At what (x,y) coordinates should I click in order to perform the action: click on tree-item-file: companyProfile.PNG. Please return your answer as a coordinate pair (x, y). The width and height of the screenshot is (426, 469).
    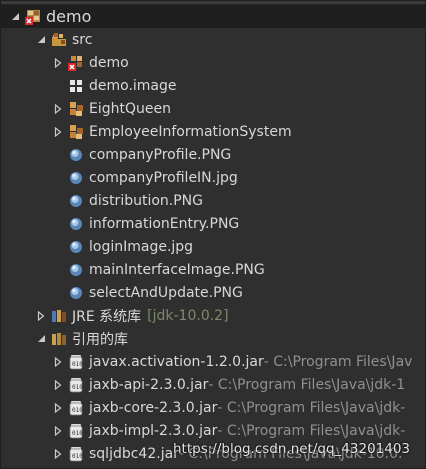
    Looking at the image, I should click on (213, 154).